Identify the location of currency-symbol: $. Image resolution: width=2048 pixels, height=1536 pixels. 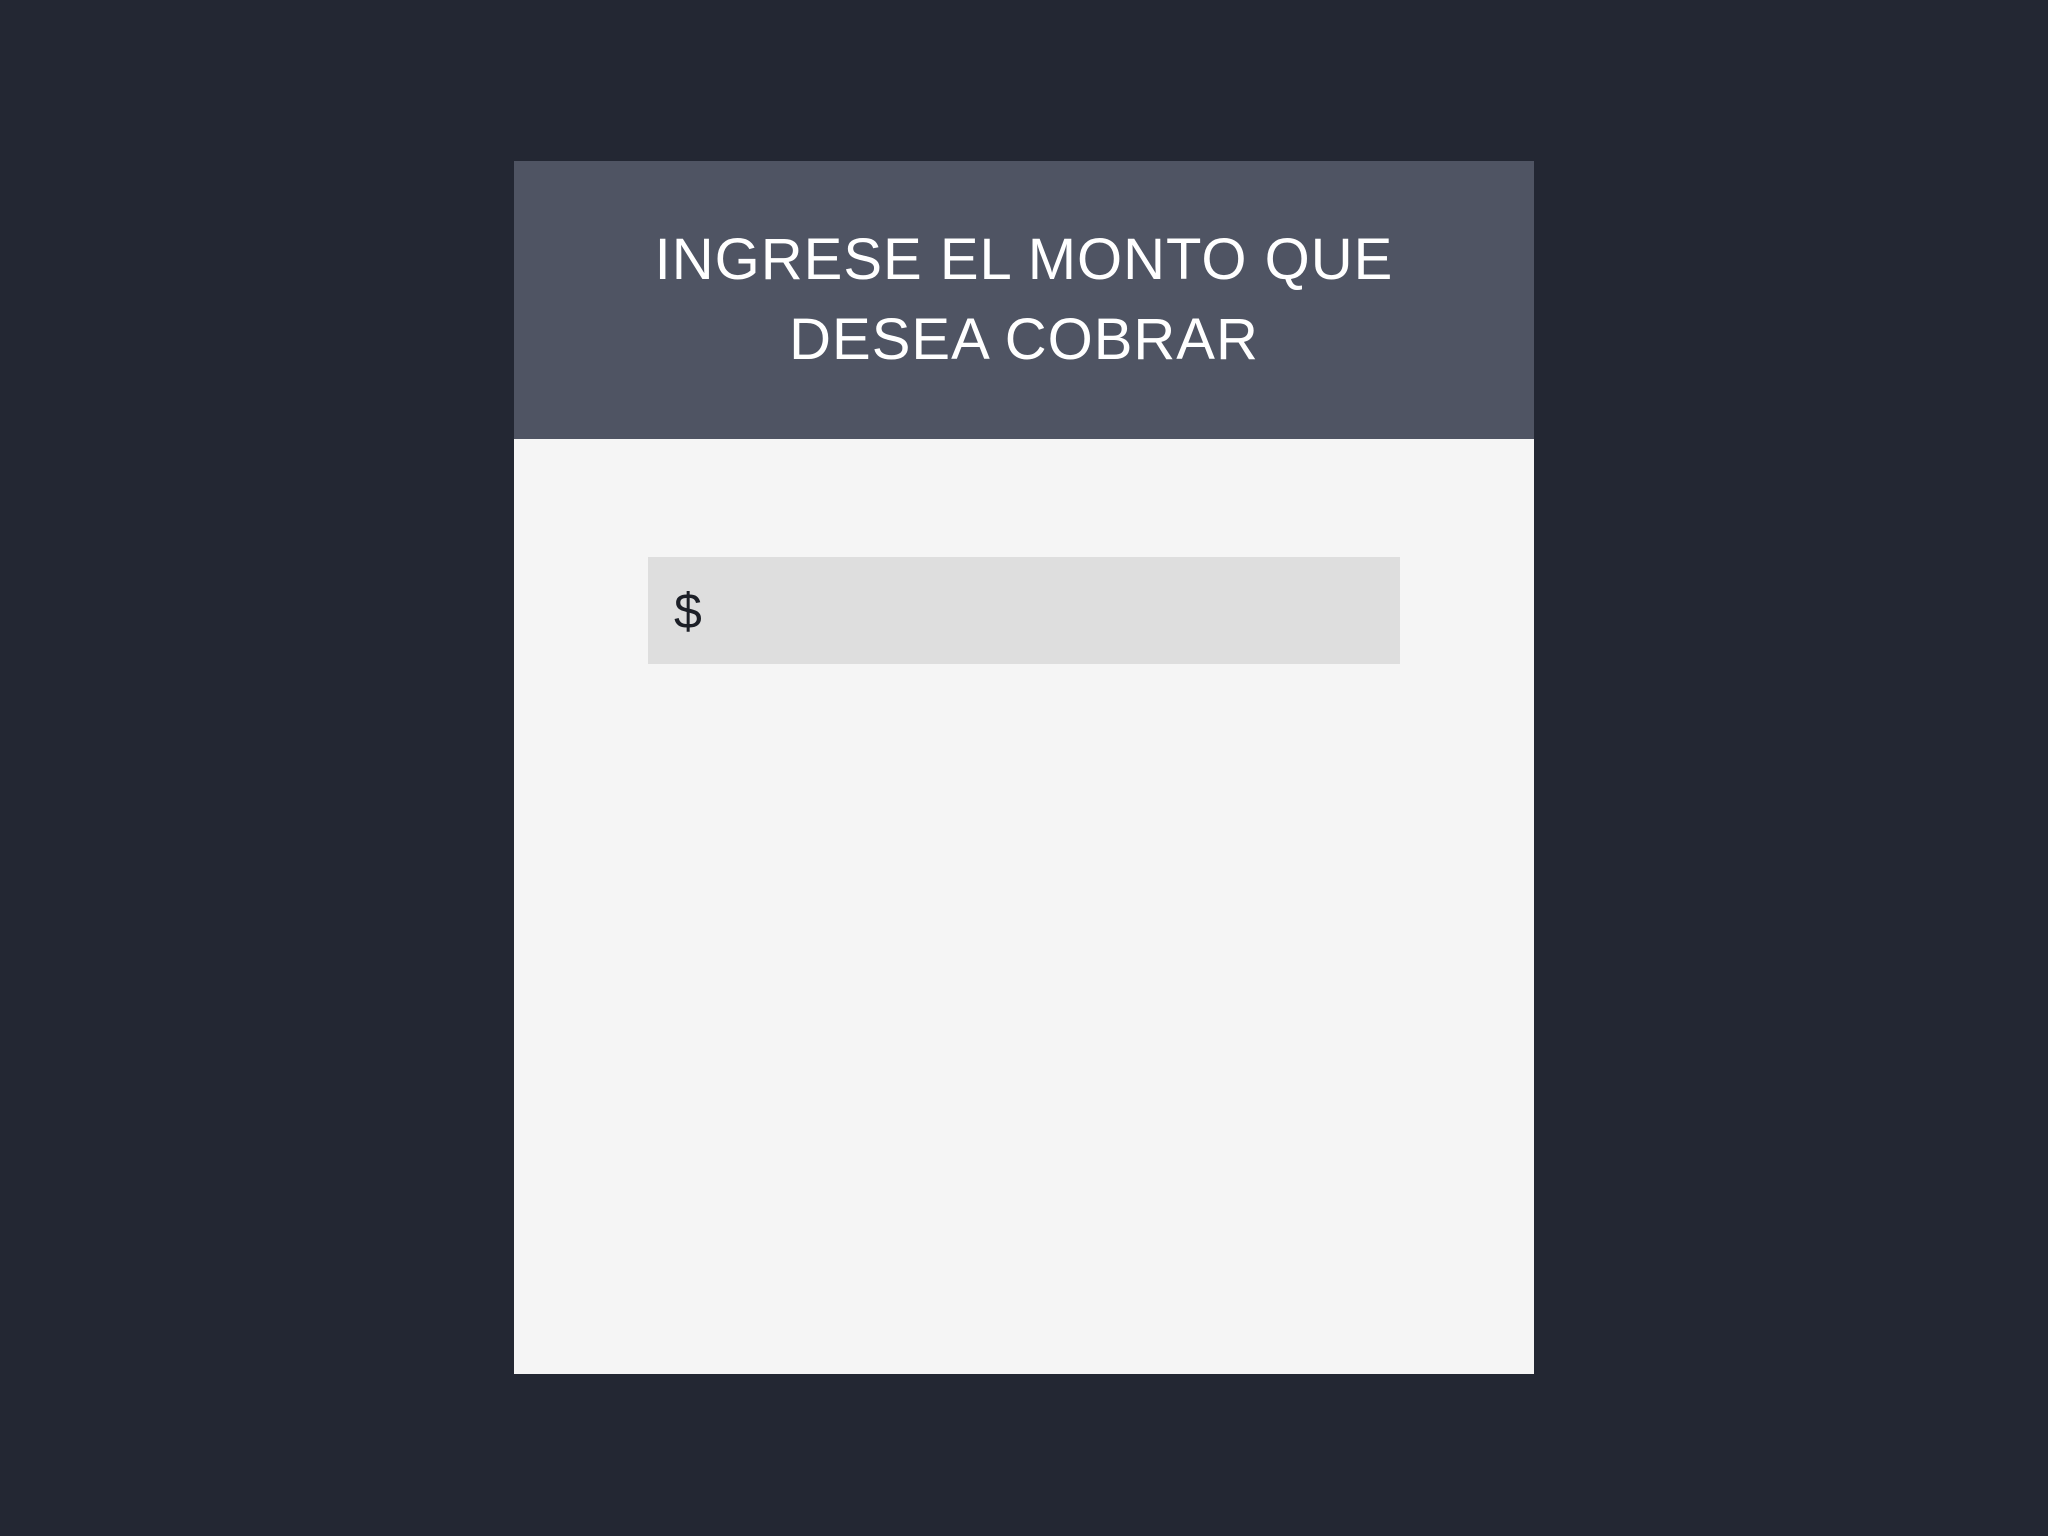
(688, 610).